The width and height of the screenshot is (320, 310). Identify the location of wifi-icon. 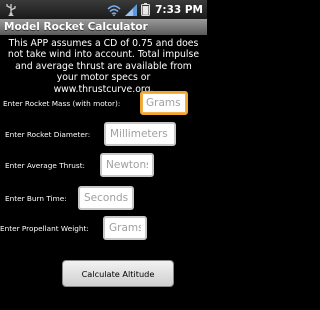
(114, 10).